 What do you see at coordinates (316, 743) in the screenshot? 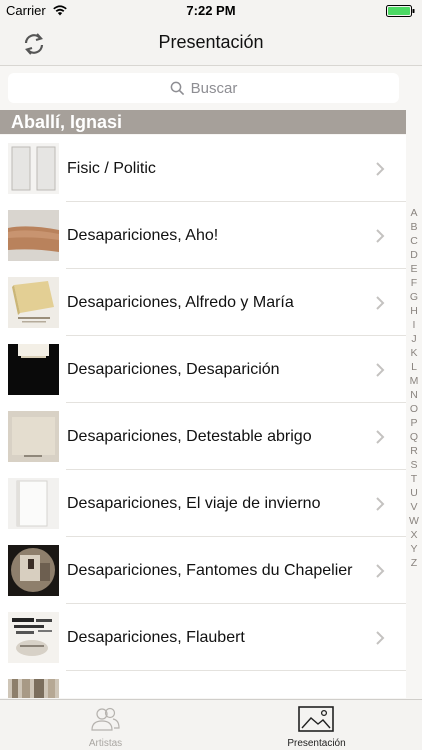
I see `tab-label: Presentación` at bounding box center [316, 743].